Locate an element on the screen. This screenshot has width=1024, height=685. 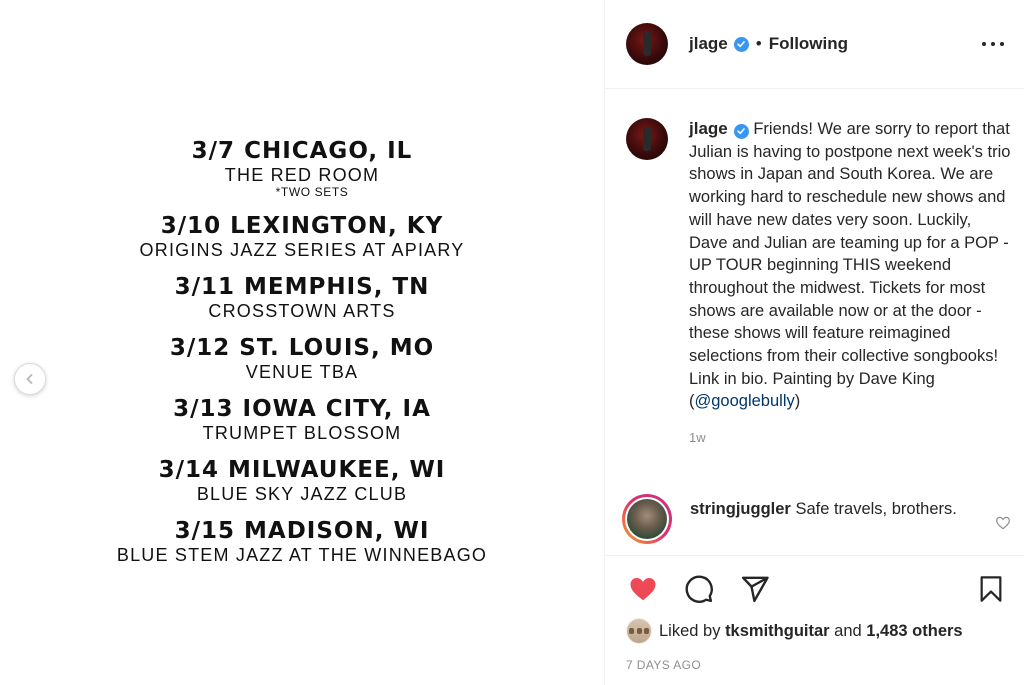
tour-city: 3/15 MADISON, WI is located at coordinates (302, 531).